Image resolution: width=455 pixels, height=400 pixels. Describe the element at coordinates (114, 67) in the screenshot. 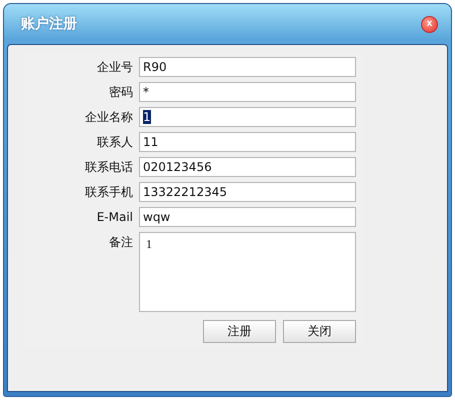

I see `field-label: 企业号` at that location.